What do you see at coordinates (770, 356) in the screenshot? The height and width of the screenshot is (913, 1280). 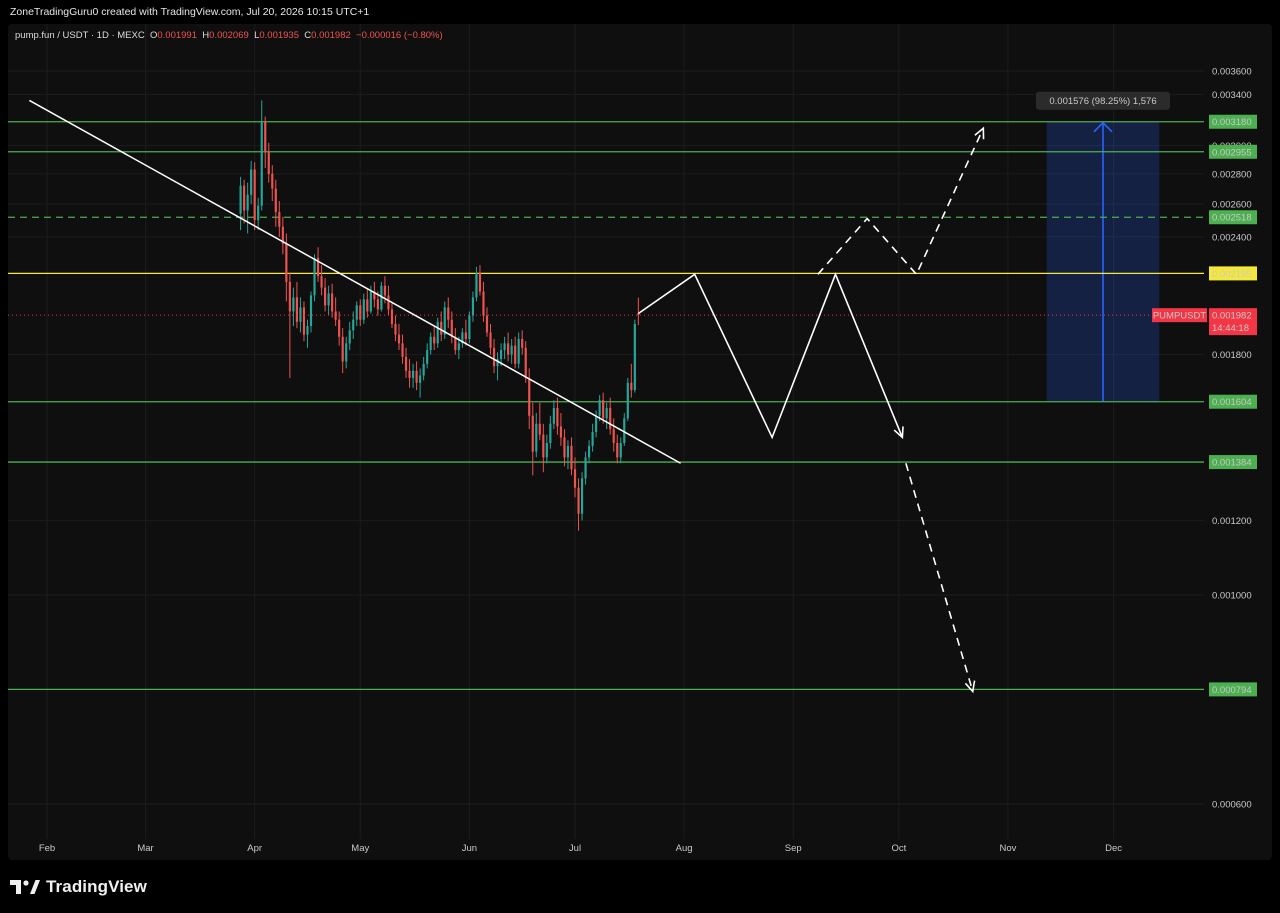 I see `projection-path` at bounding box center [770, 356].